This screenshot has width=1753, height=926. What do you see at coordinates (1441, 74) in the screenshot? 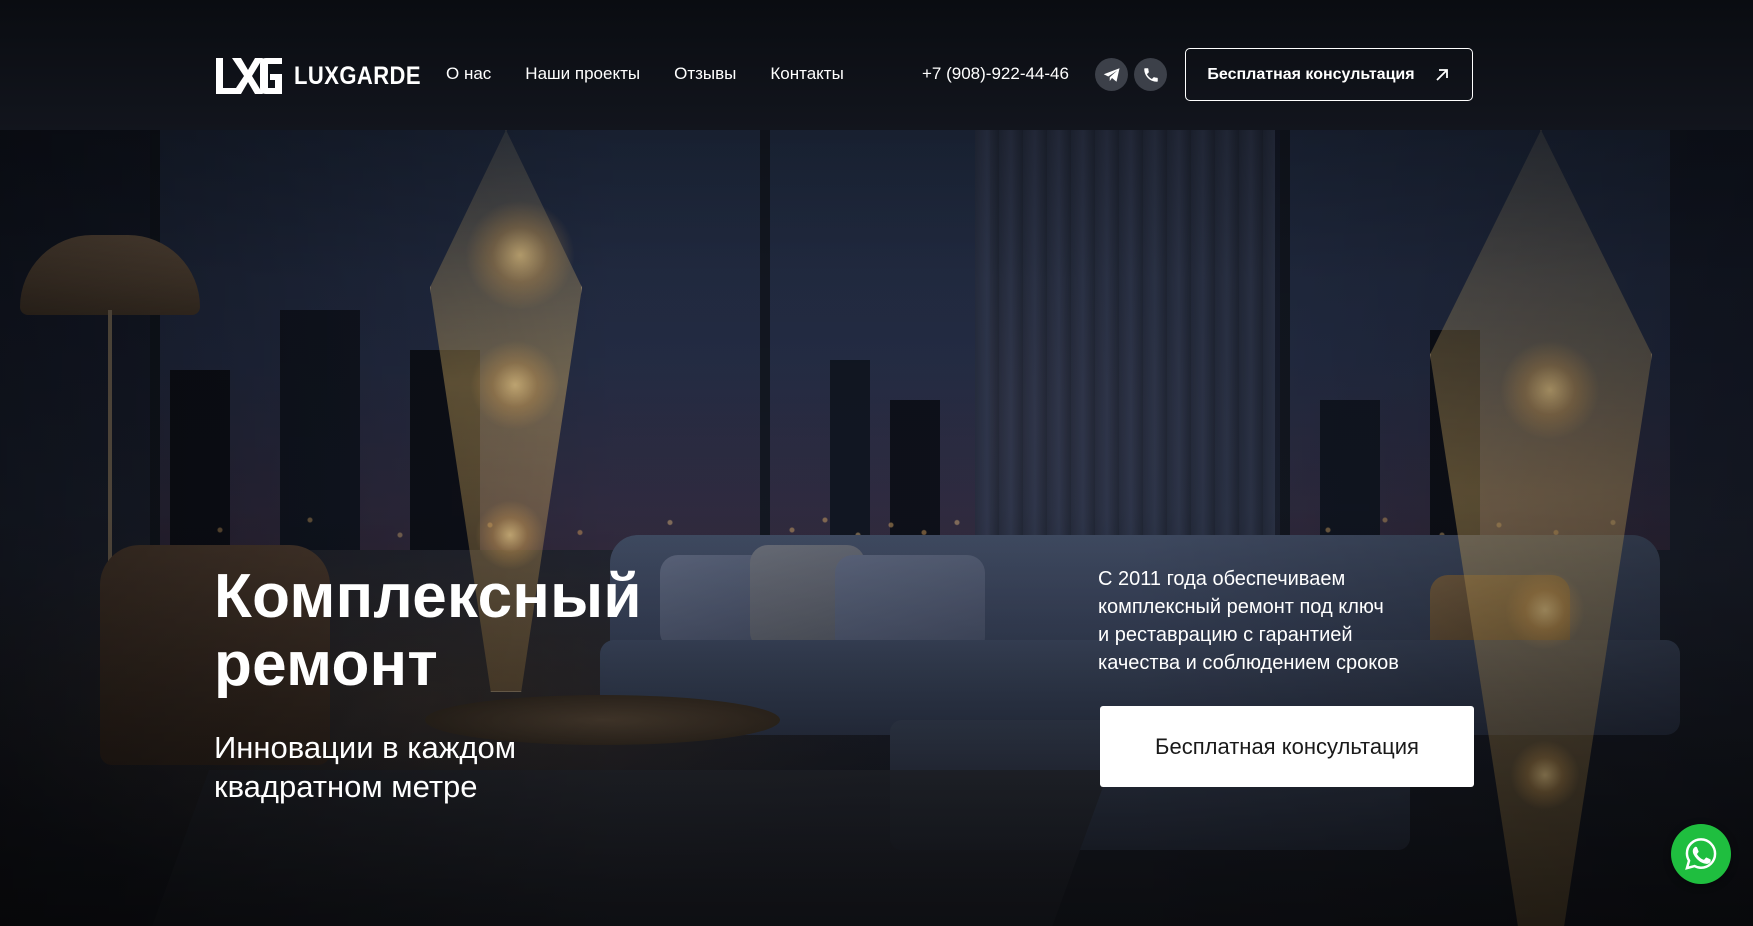
I see `arrow-up-right-icon` at bounding box center [1441, 74].